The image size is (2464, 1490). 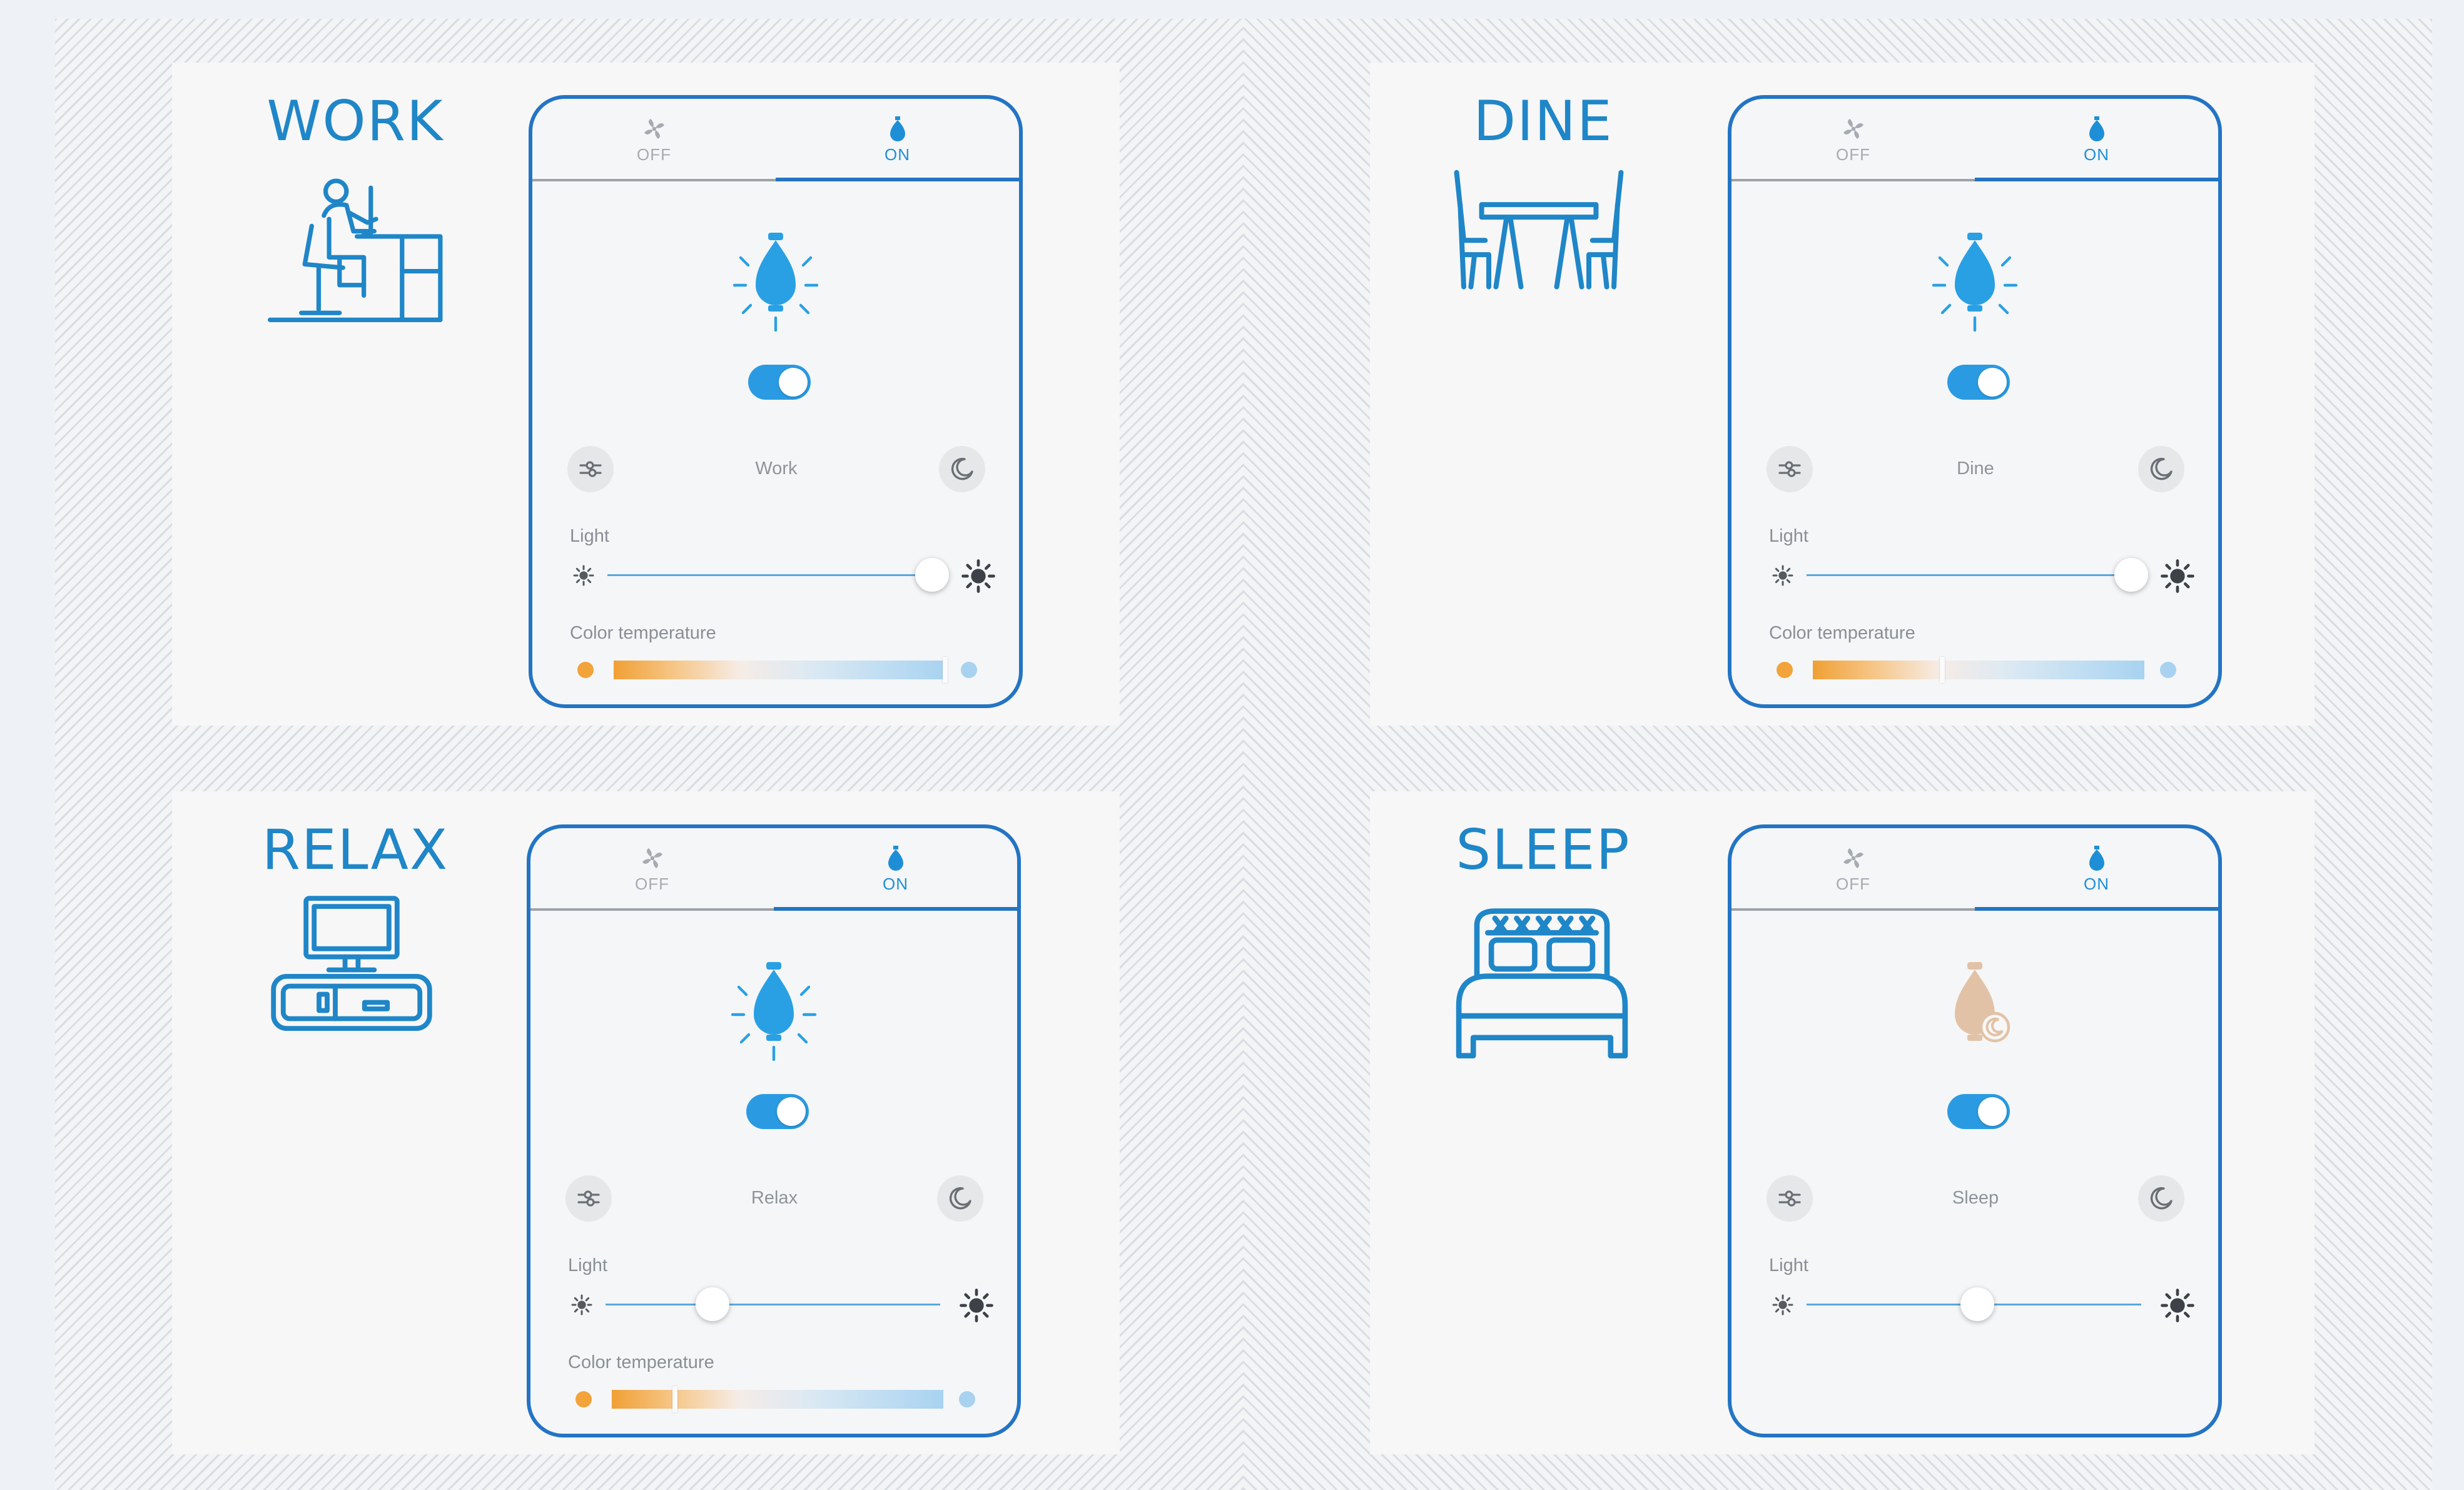 What do you see at coordinates (774, 1198) in the screenshot?
I see `relax-scene-label: Relax` at bounding box center [774, 1198].